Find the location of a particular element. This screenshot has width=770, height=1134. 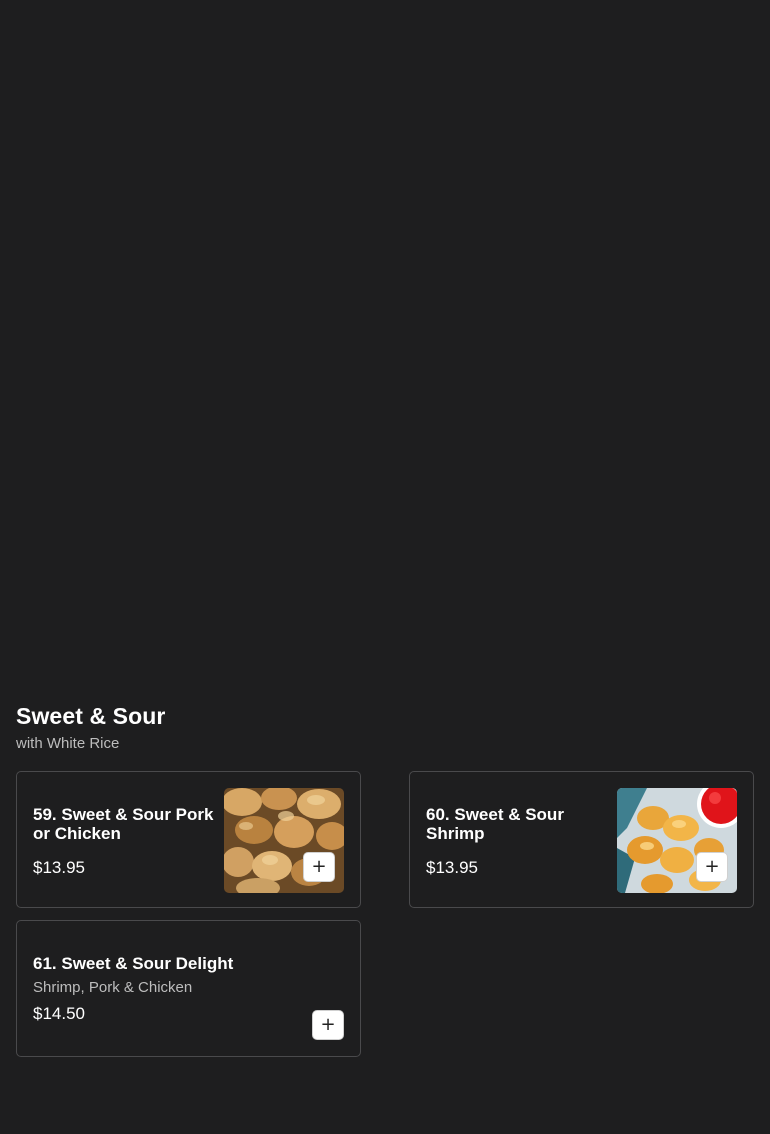

menu-item-description: Shrimp, Pork & Chicken is located at coordinates (113, 987).